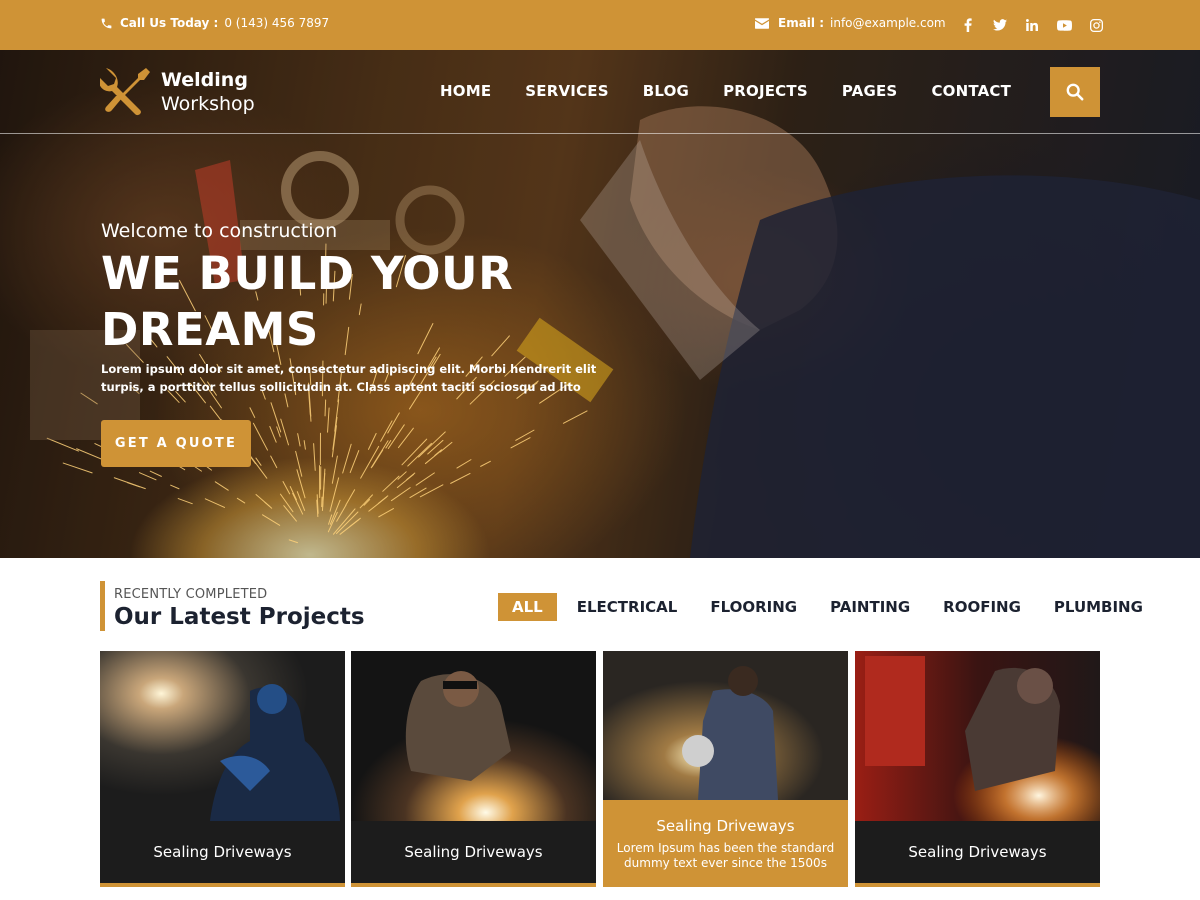  I want to click on instagram-icon, so click(1096, 25).